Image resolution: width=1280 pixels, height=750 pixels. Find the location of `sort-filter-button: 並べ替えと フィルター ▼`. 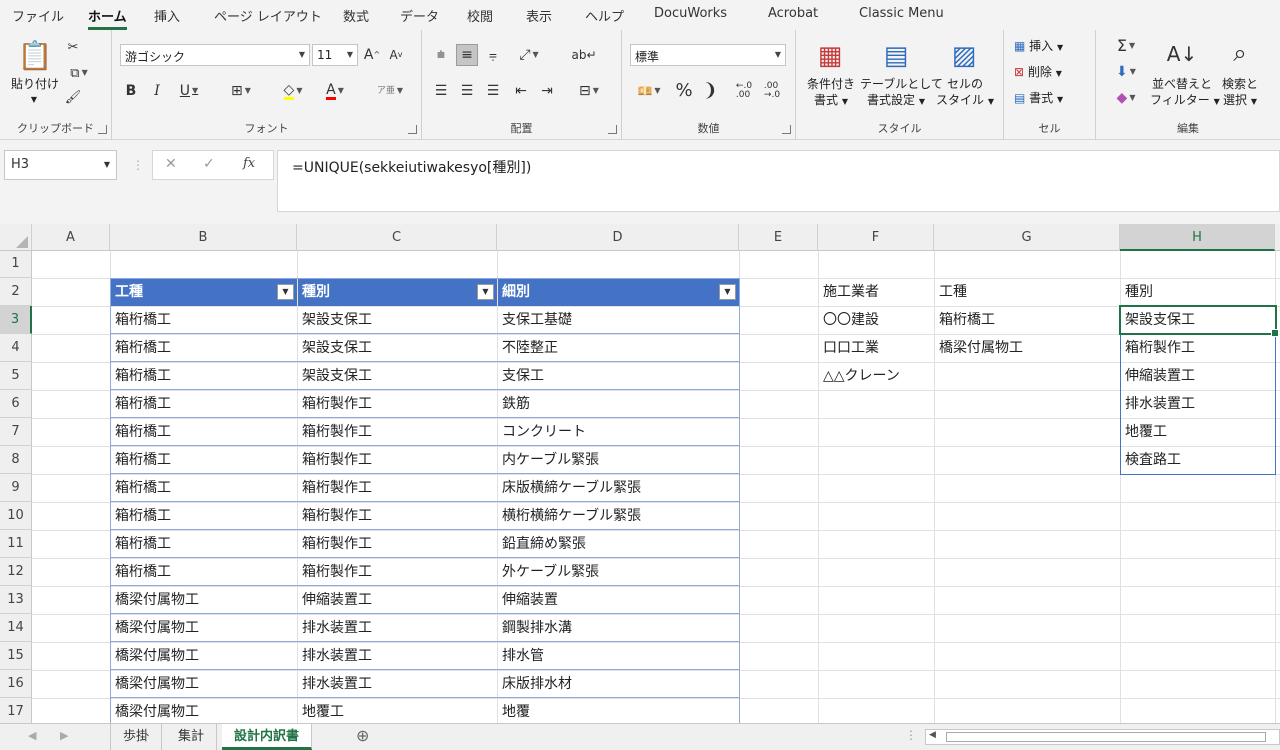

sort-filter-button: 並べ替えと フィルター ▼ is located at coordinates (1185, 93).